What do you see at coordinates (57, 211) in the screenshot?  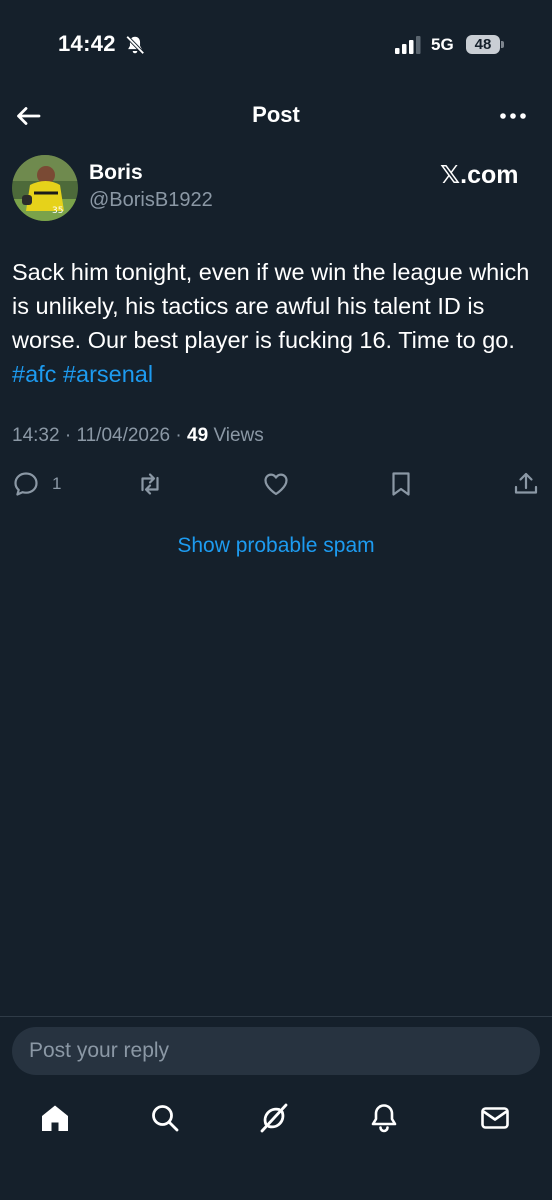 I see `svg-text: 35` at bounding box center [57, 211].